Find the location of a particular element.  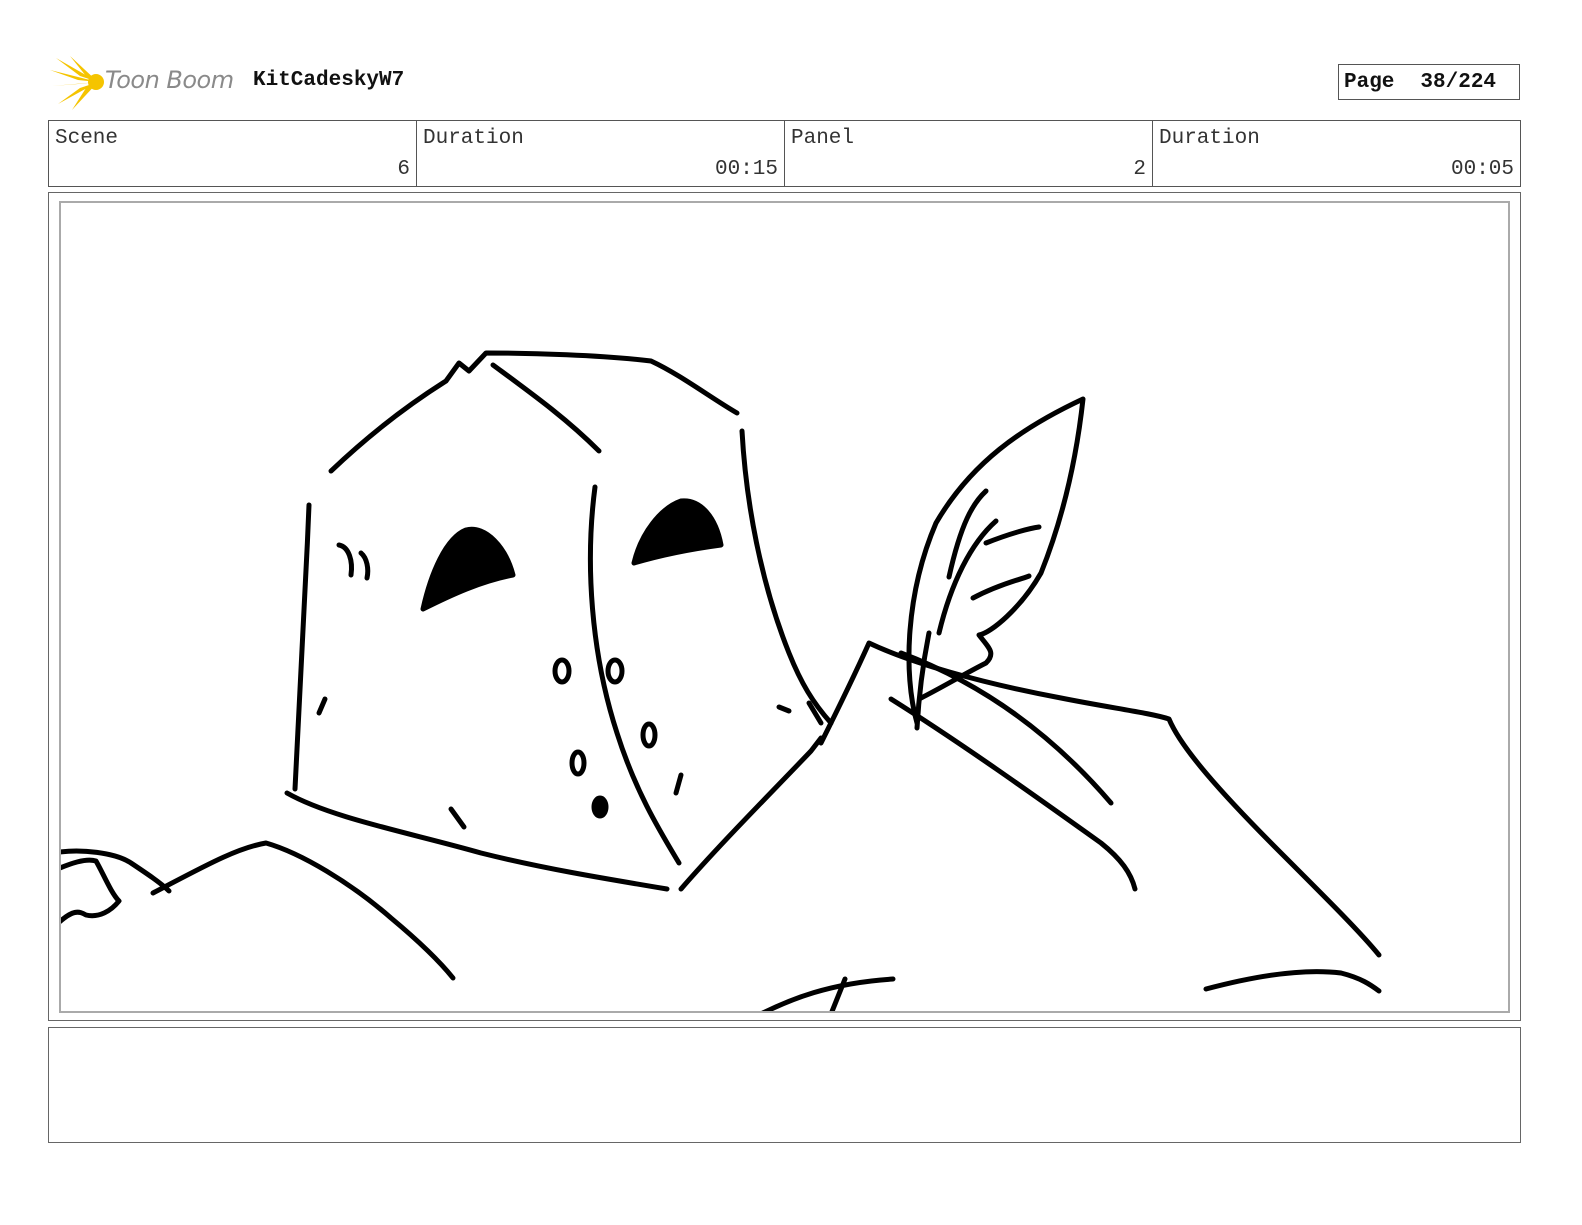

body-right-slope is located at coordinates (1100, 799).